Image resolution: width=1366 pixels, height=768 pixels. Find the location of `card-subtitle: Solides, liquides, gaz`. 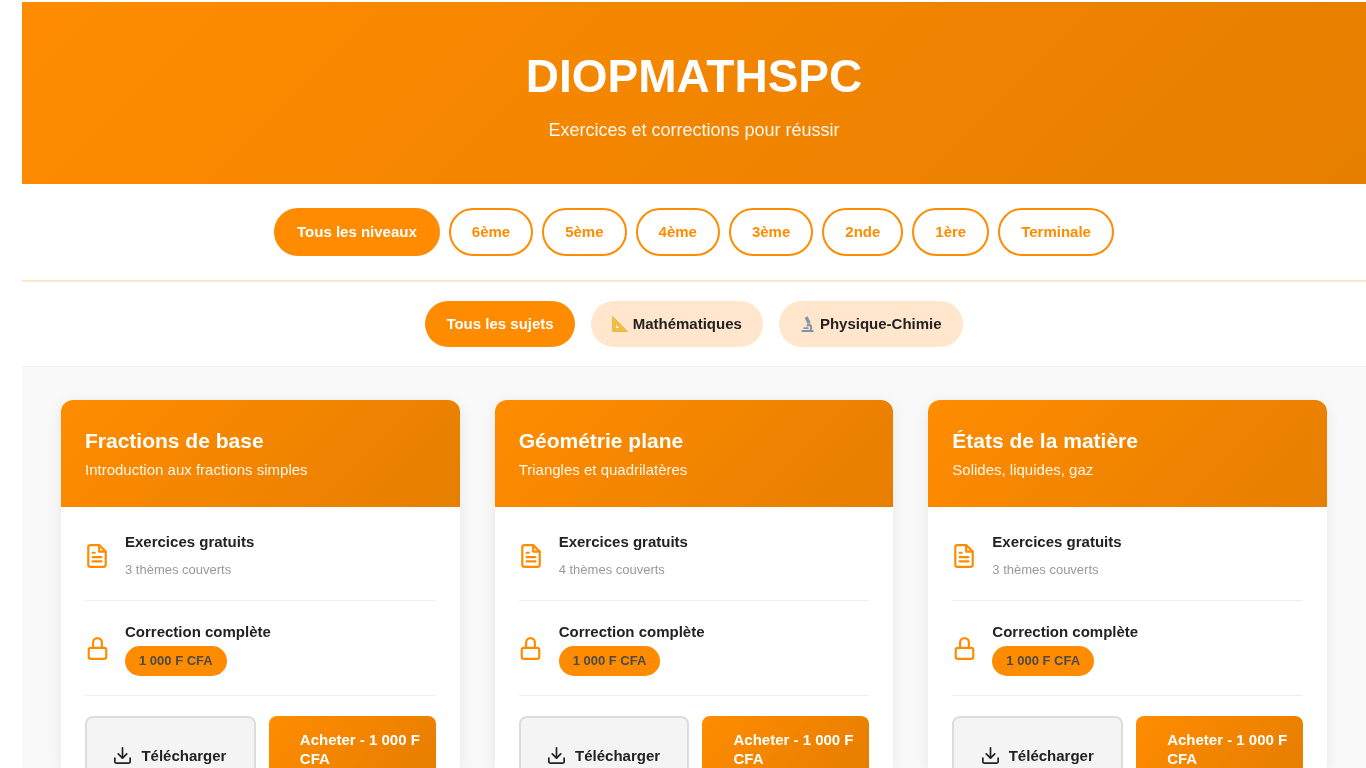

card-subtitle: Solides, liquides, gaz is located at coordinates (1023, 470).